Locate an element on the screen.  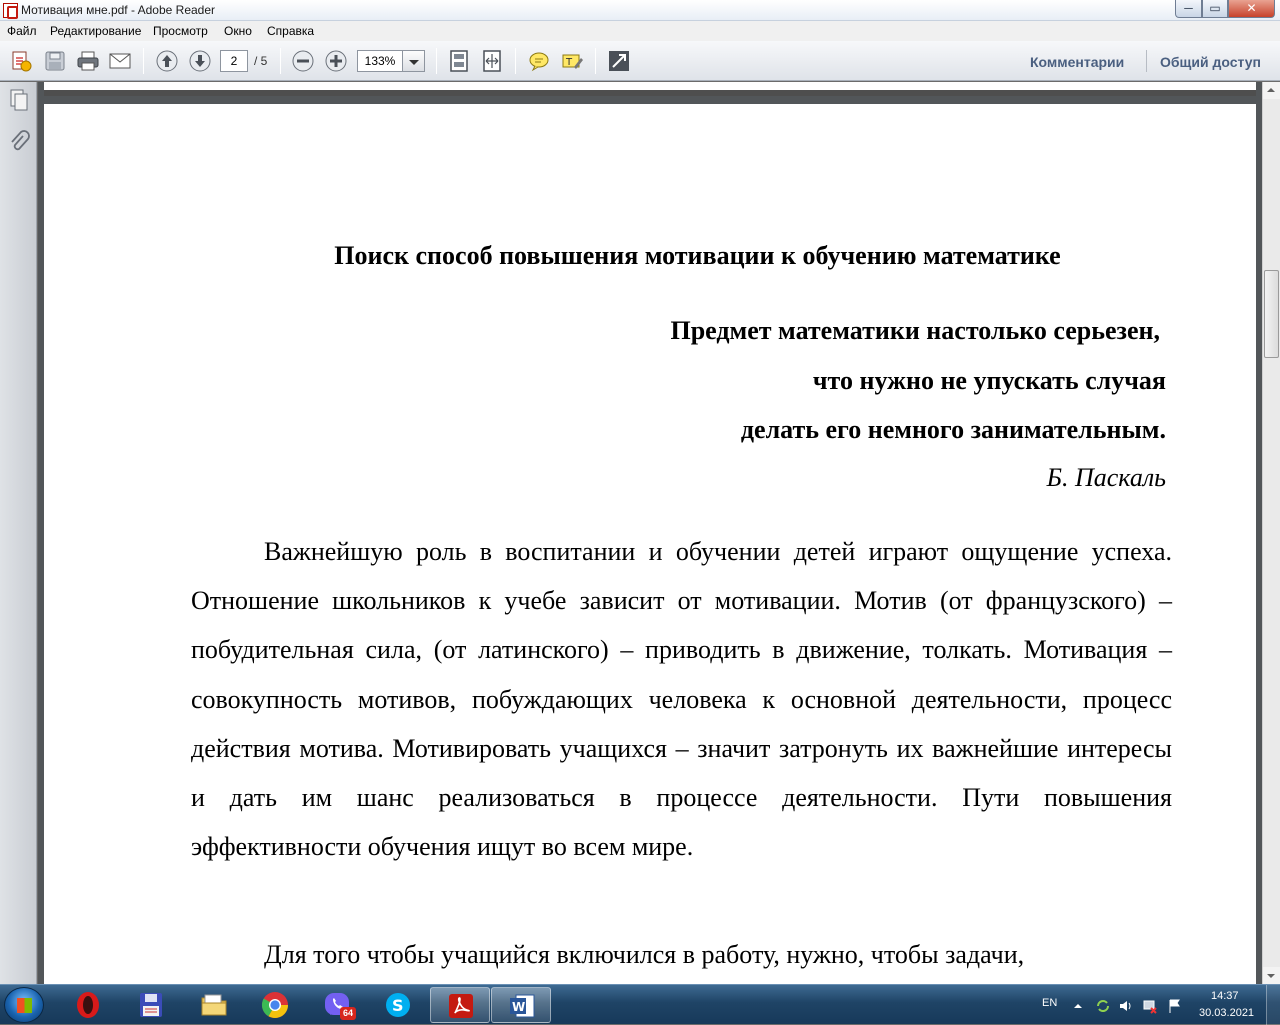
clock-time: 14:37 is located at coordinates (1225, 996).